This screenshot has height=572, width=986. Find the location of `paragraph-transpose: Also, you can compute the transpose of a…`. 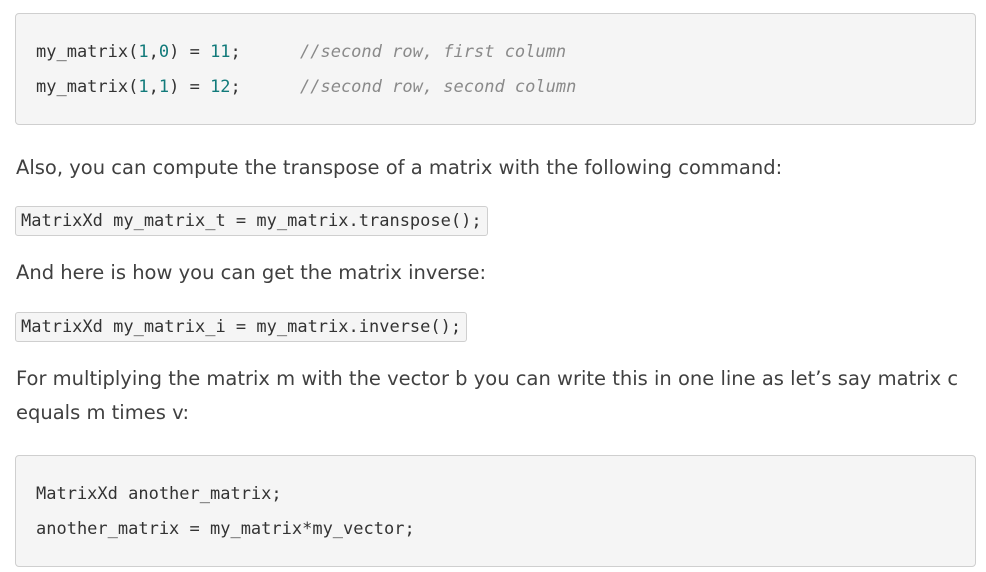

paragraph-transpose: Also, you can compute the transpose of a… is located at coordinates (399, 167).